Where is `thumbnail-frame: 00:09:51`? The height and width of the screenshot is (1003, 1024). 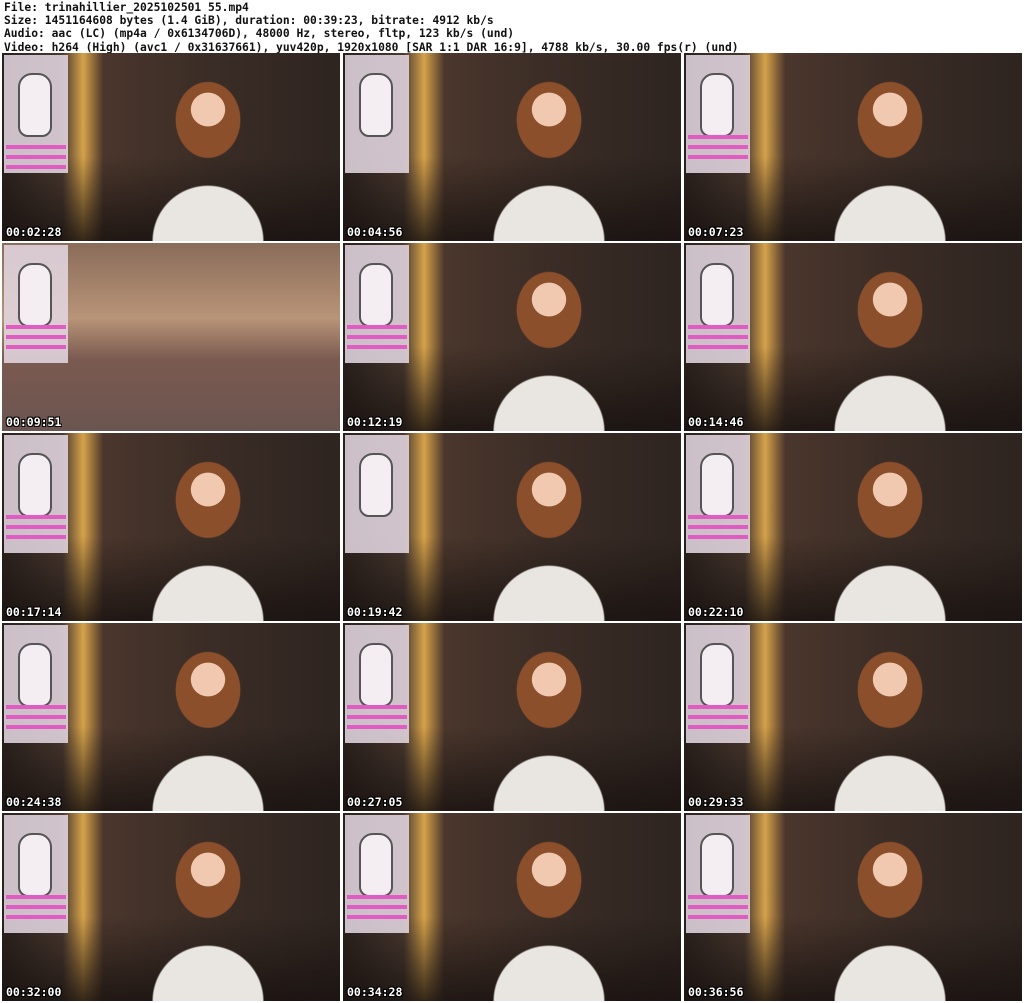 thumbnail-frame: 00:09:51 is located at coordinates (171, 337).